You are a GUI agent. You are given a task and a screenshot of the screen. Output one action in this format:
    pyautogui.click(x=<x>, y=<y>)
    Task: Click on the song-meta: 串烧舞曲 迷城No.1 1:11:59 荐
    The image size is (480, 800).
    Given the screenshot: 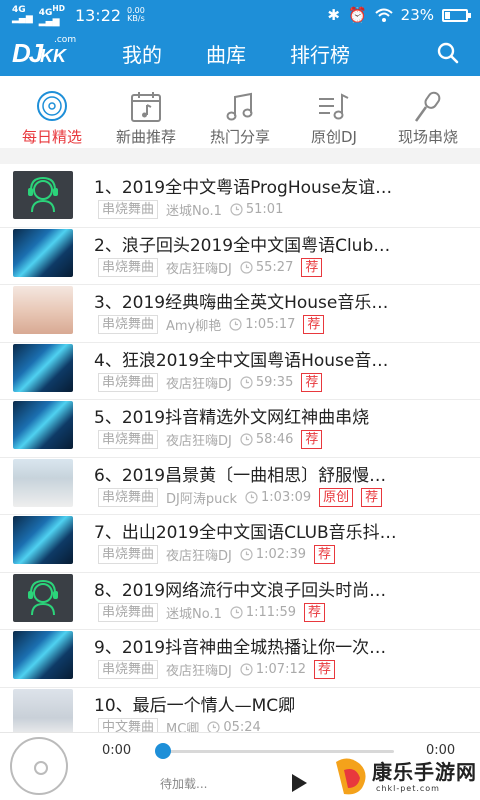 What is the action you would take?
    pyautogui.click(x=212, y=612)
    